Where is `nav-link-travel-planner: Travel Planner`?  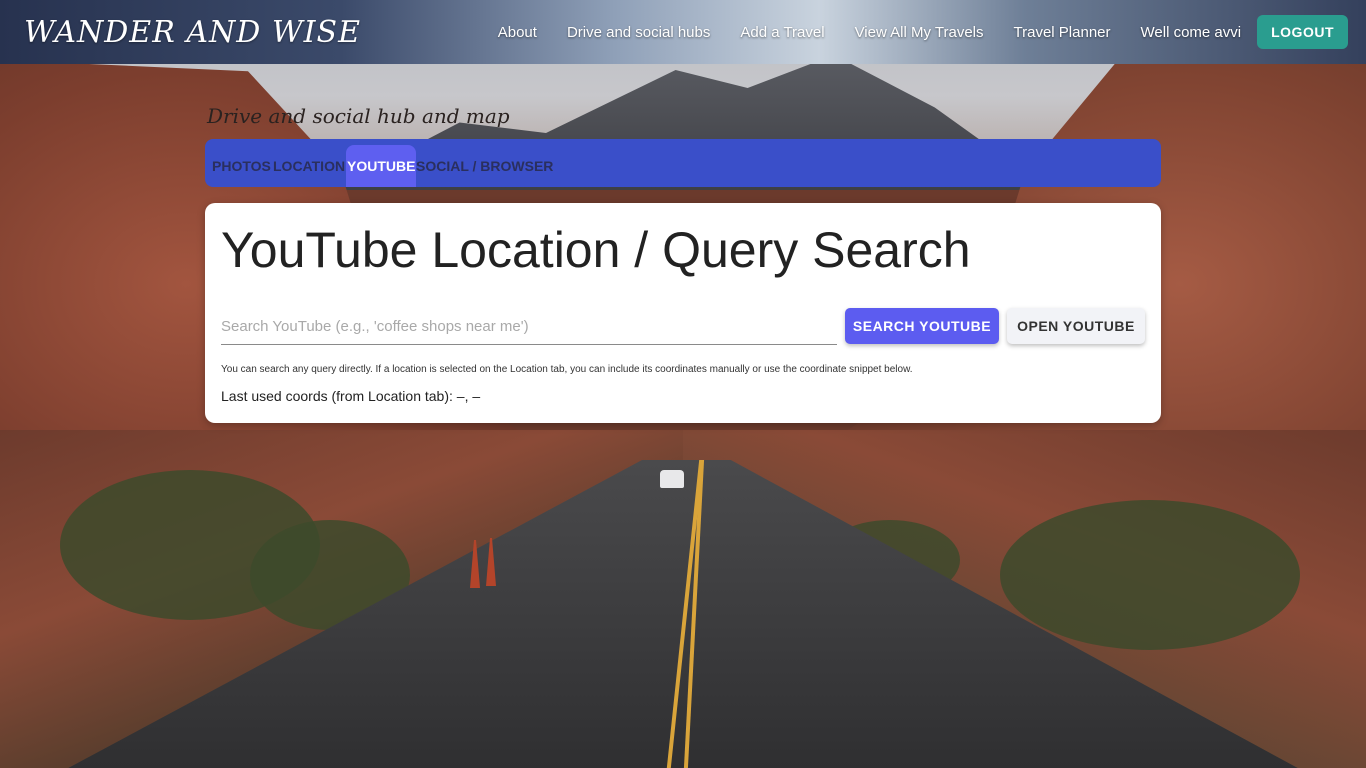 nav-link-travel-planner: Travel Planner is located at coordinates (1062, 32).